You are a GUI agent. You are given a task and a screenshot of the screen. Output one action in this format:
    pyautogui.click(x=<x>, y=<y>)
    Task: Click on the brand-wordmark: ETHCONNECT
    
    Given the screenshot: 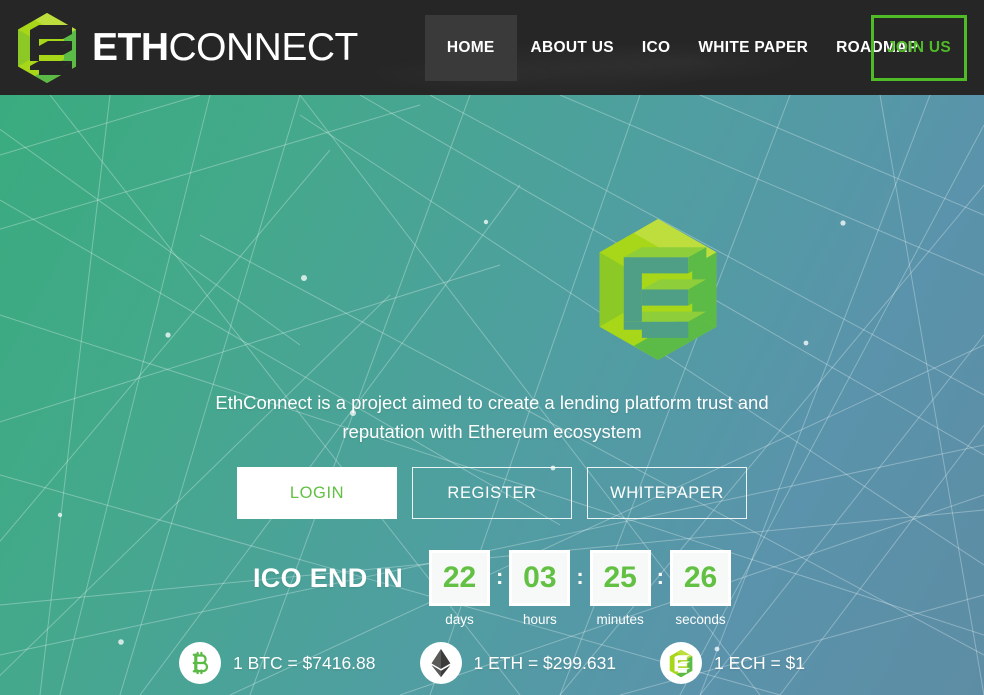 What is the action you would take?
    pyautogui.click(x=225, y=47)
    